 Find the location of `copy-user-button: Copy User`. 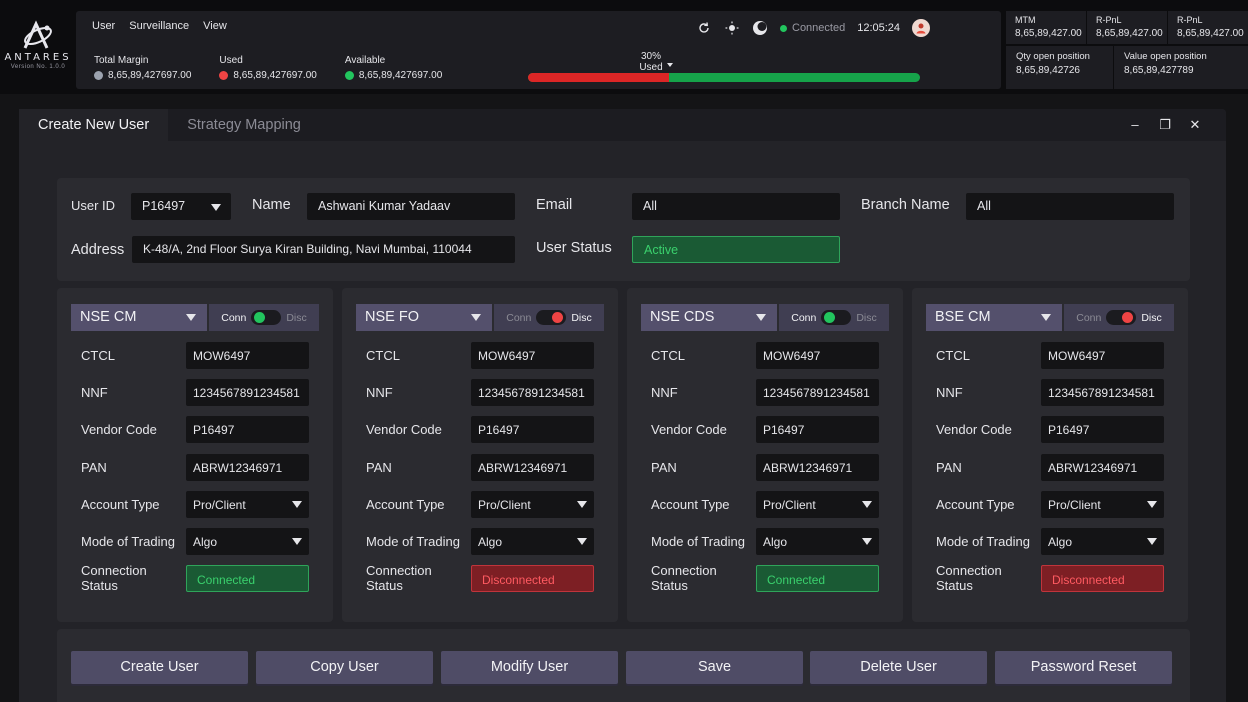

copy-user-button: Copy User is located at coordinates (344, 667).